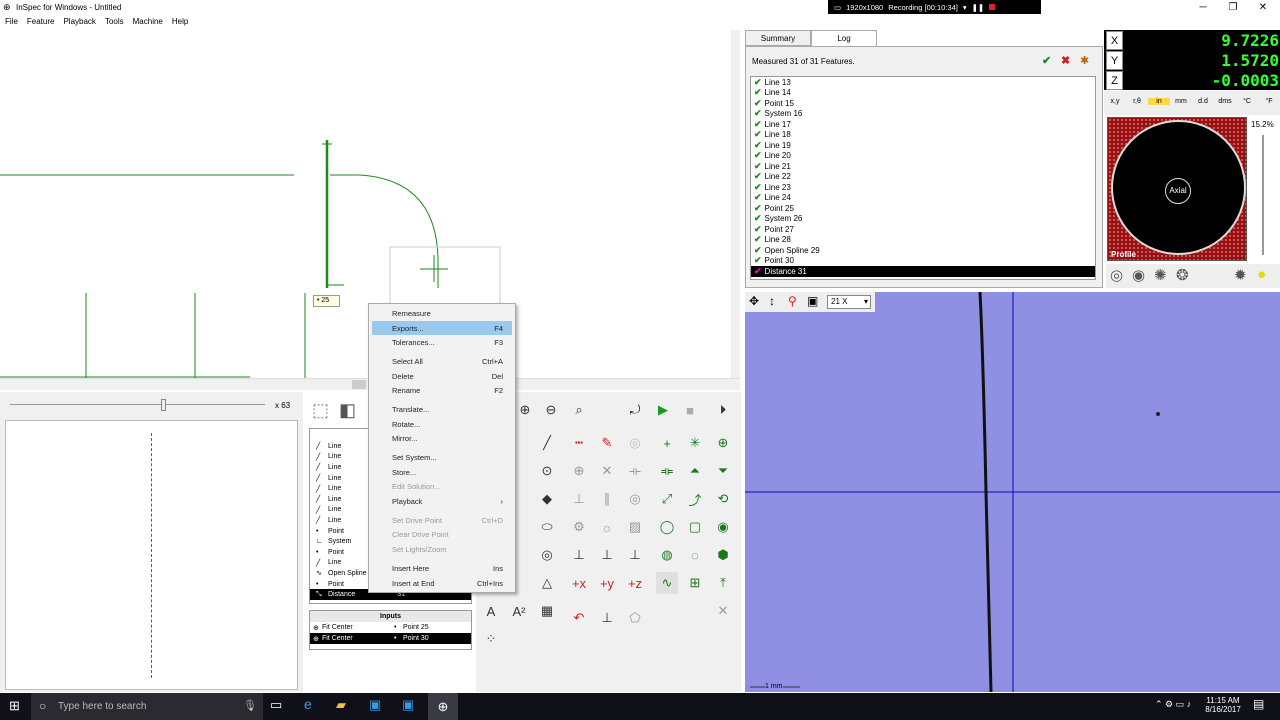 The width and height of the screenshot is (1280, 720). Describe the element at coordinates (442, 361) in the screenshot. I see `menu-item-select-all: Select All Ctrl+A` at that location.